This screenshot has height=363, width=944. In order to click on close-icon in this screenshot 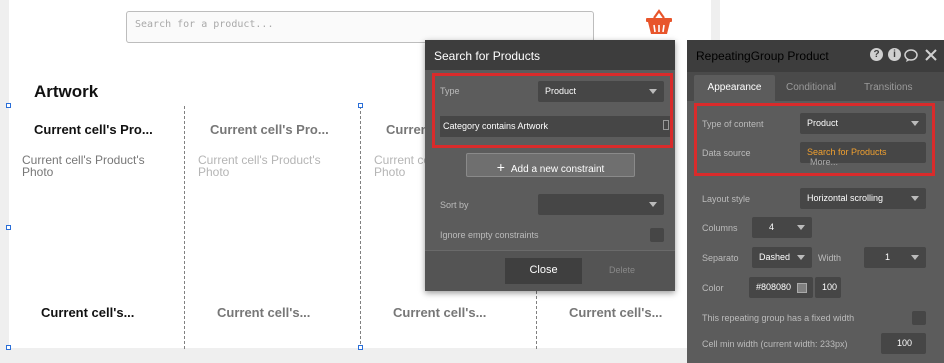, I will do `click(931, 55)`.